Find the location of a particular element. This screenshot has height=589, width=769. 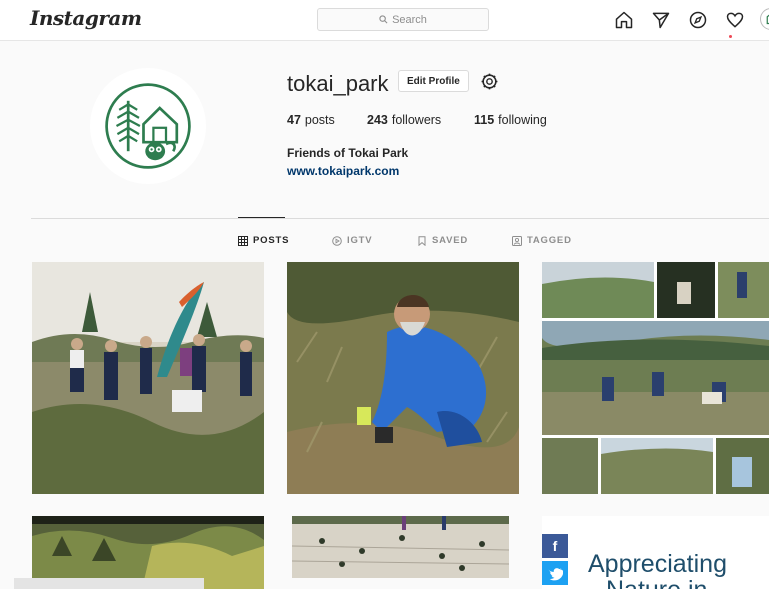

facebook-icon: f is located at coordinates (555, 546).